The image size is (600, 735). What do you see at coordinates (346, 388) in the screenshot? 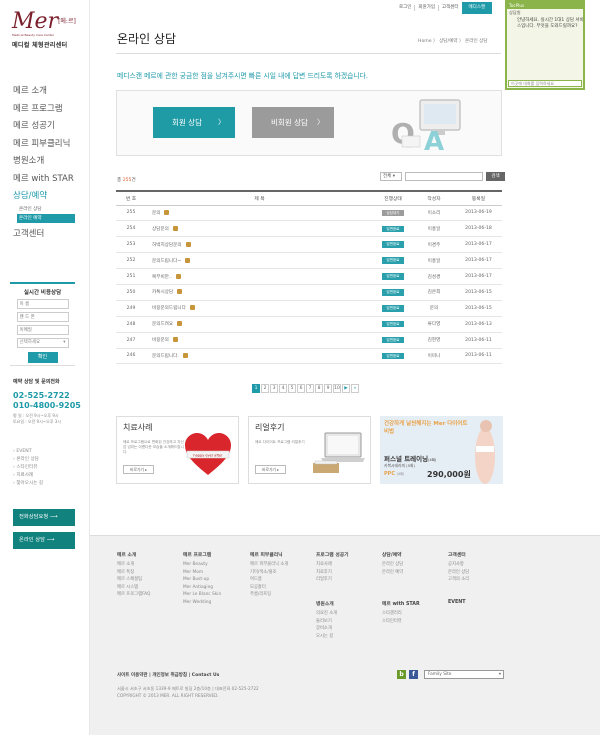
I see `next-page-icon: ▶` at bounding box center [346, 388].